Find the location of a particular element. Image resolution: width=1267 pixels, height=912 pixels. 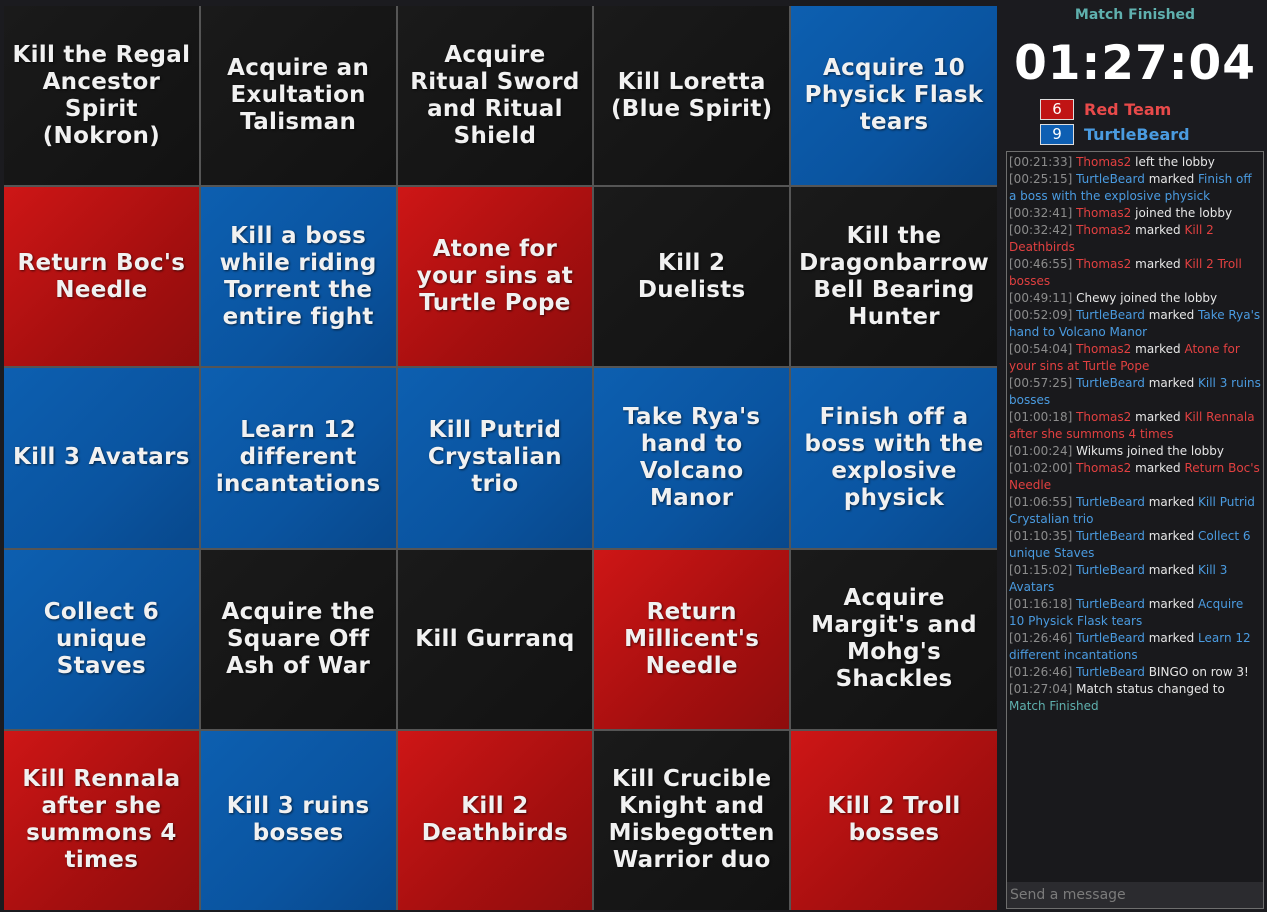

bingo-cell: Atone for your sins at Turtle Pope is located at coordinates (495, 277).